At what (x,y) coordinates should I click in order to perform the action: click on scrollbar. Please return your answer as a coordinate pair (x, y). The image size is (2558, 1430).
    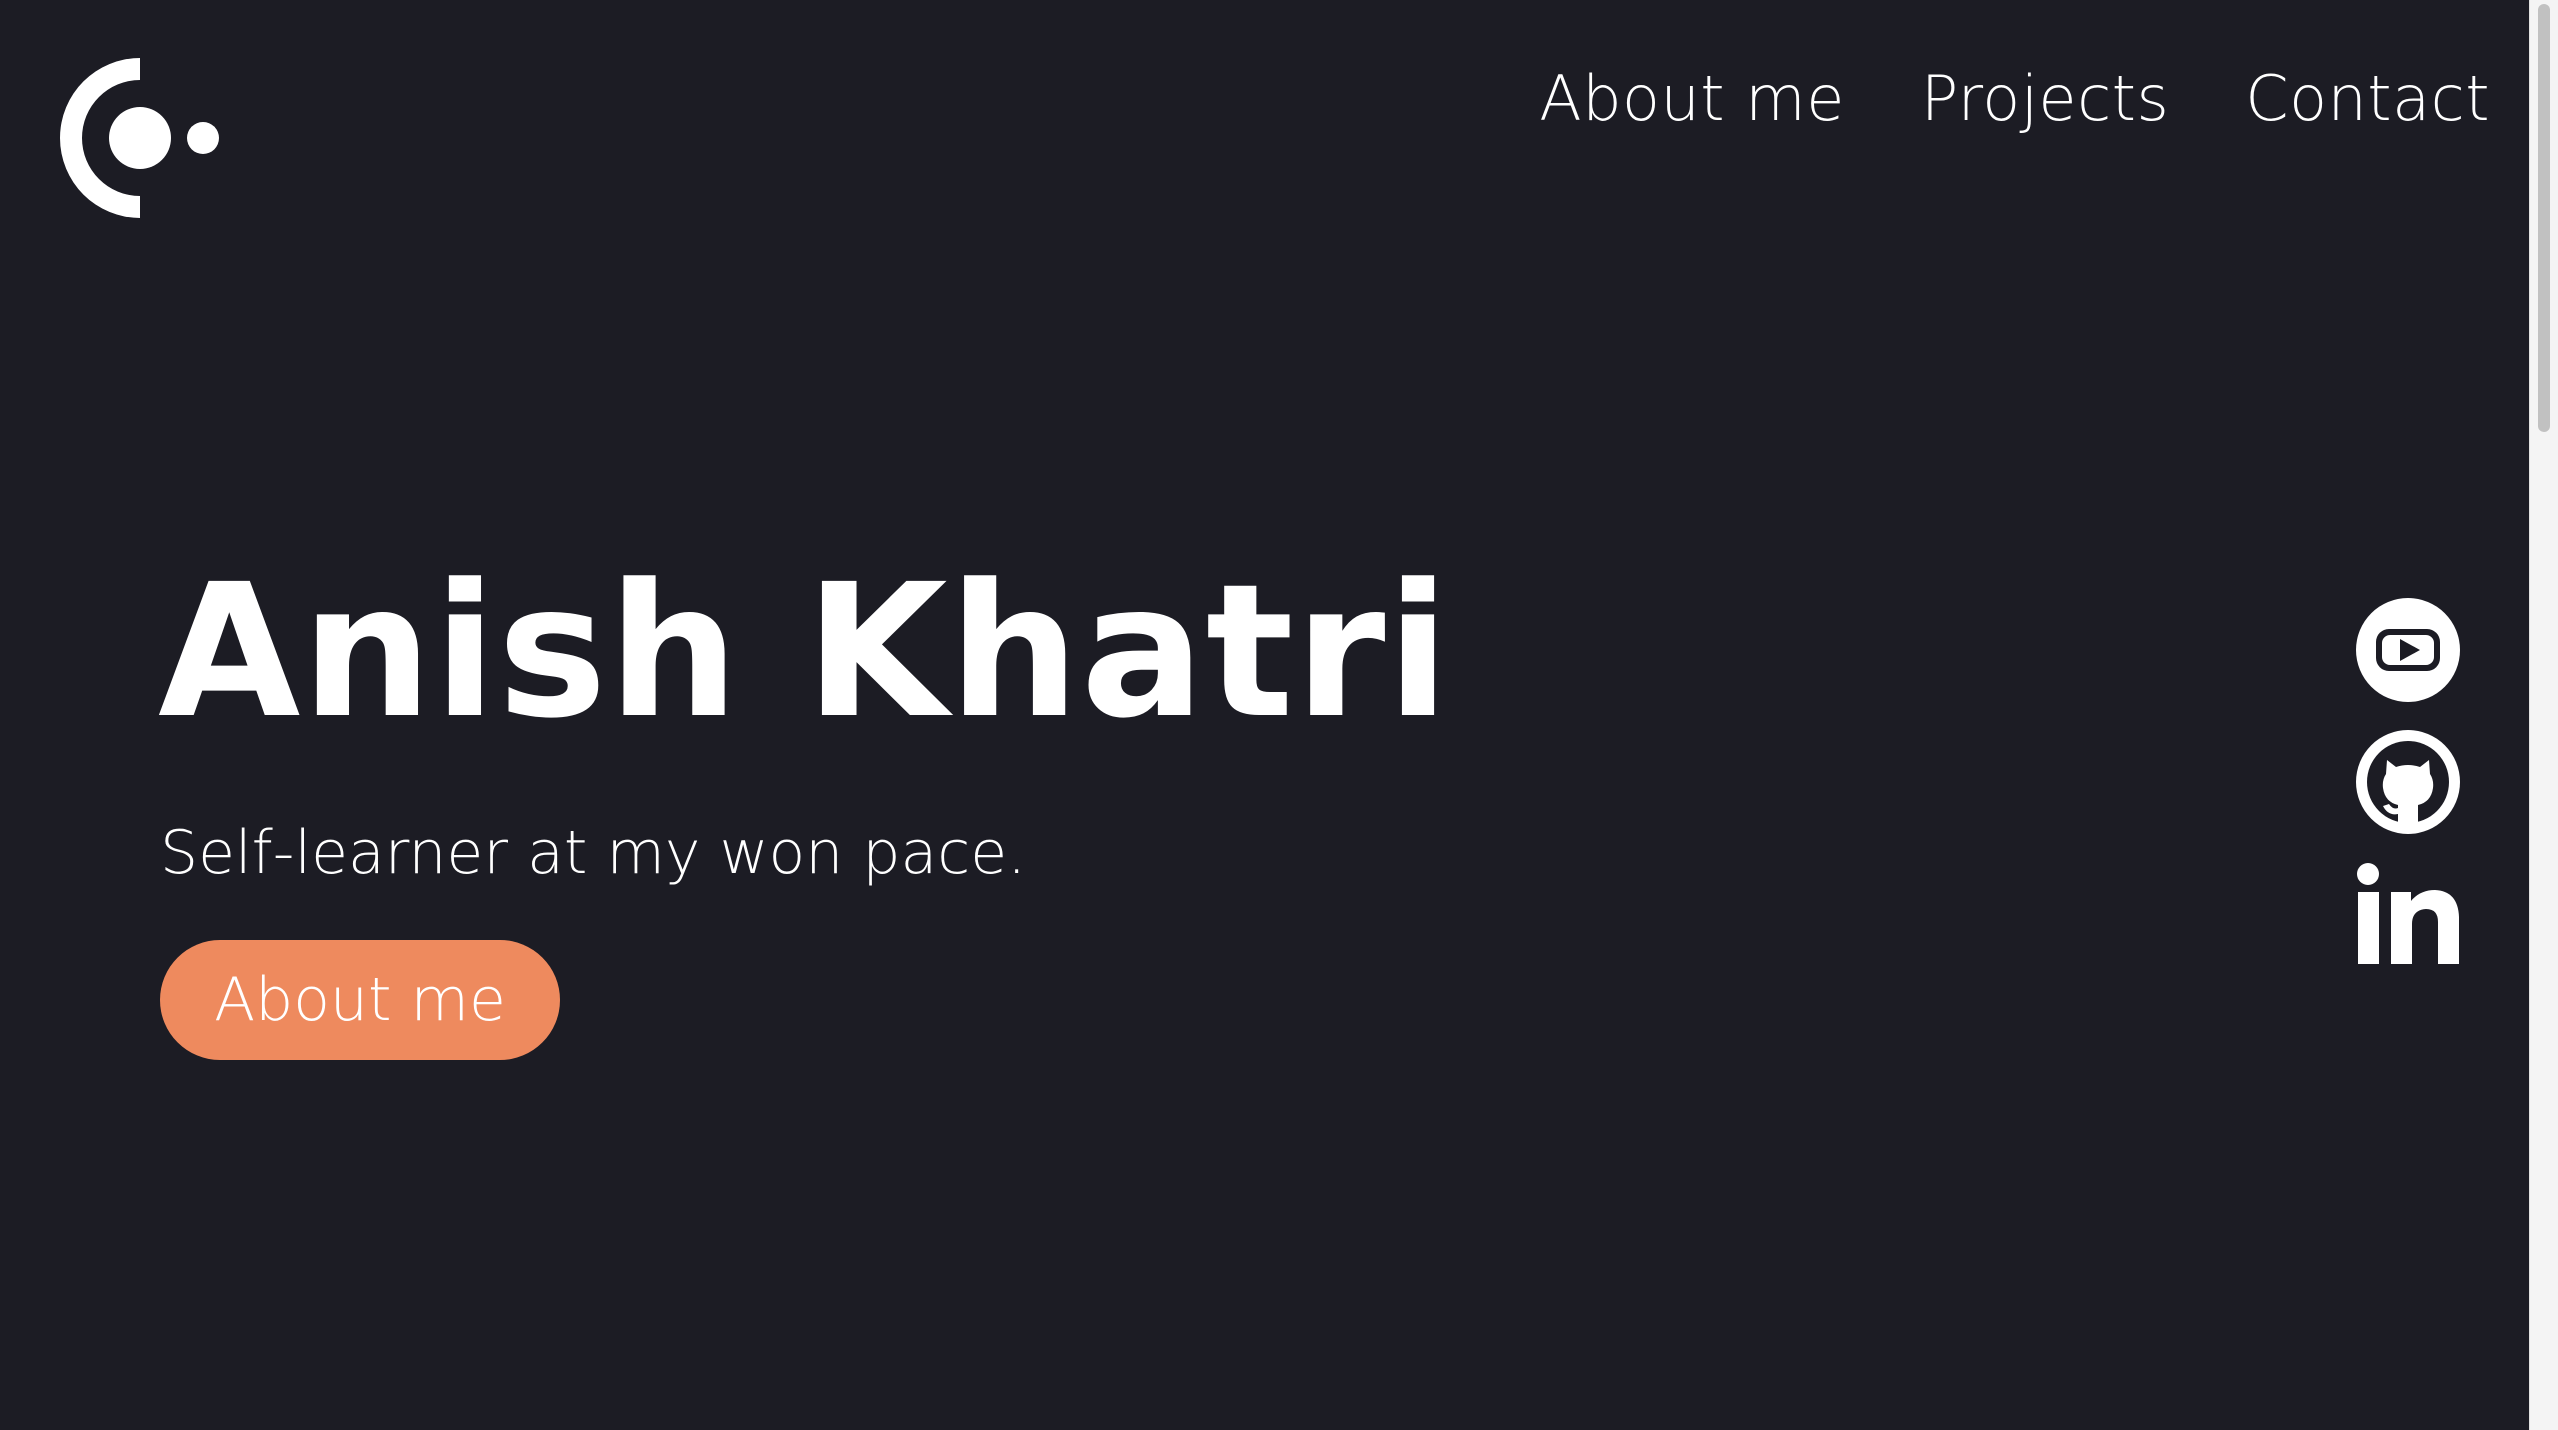
    Looking at the image, I should click on (2543, 715).